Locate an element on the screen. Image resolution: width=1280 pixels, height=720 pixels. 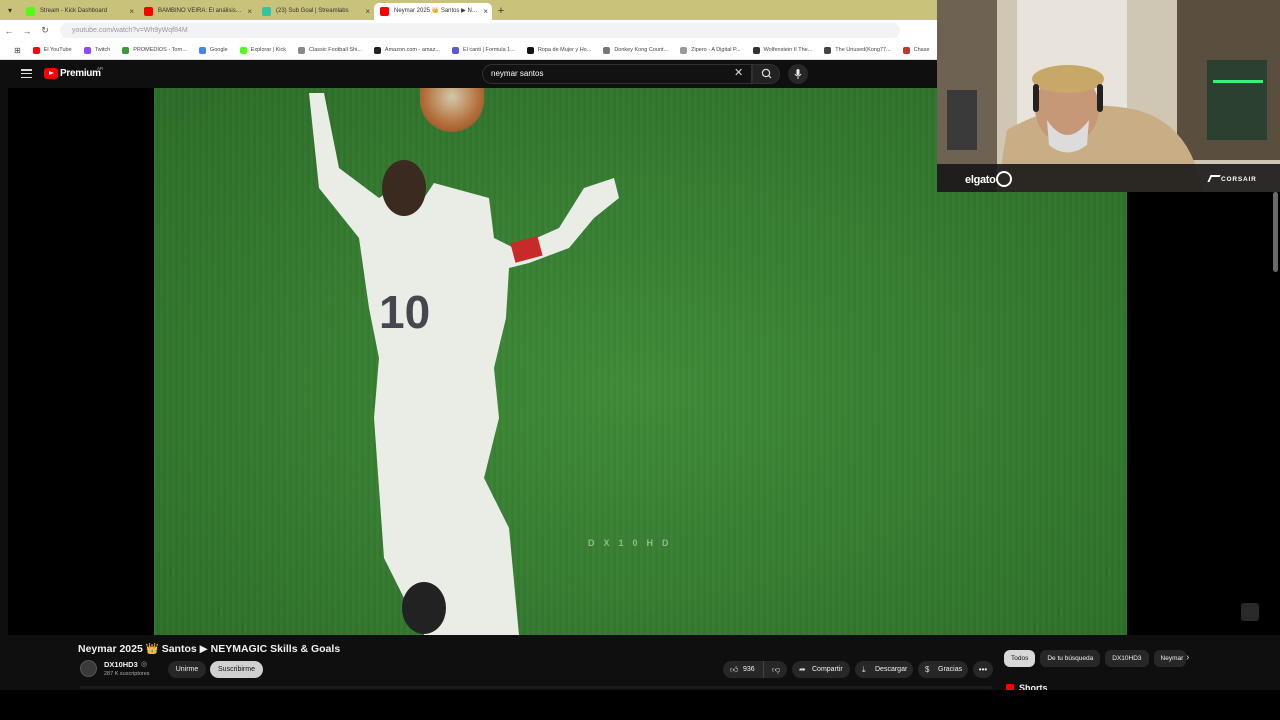
super-thanks-icon: $ is located at coordinates (927, 669).